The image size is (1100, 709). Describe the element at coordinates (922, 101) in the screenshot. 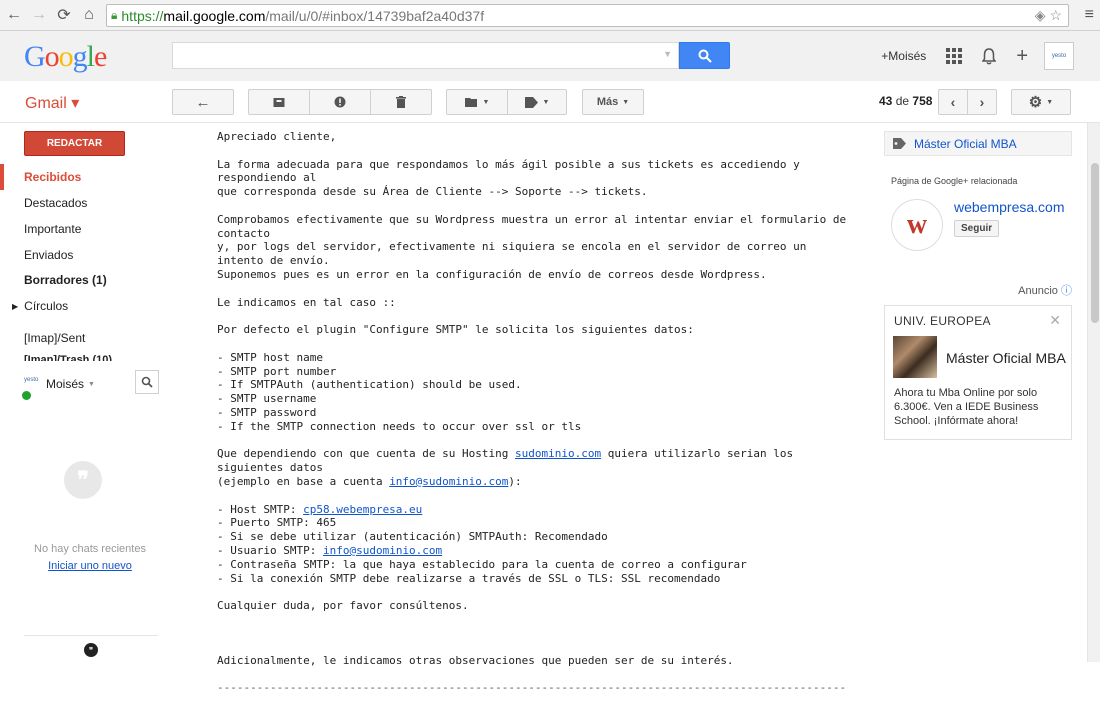

I see `pager-total: 758` at that location.